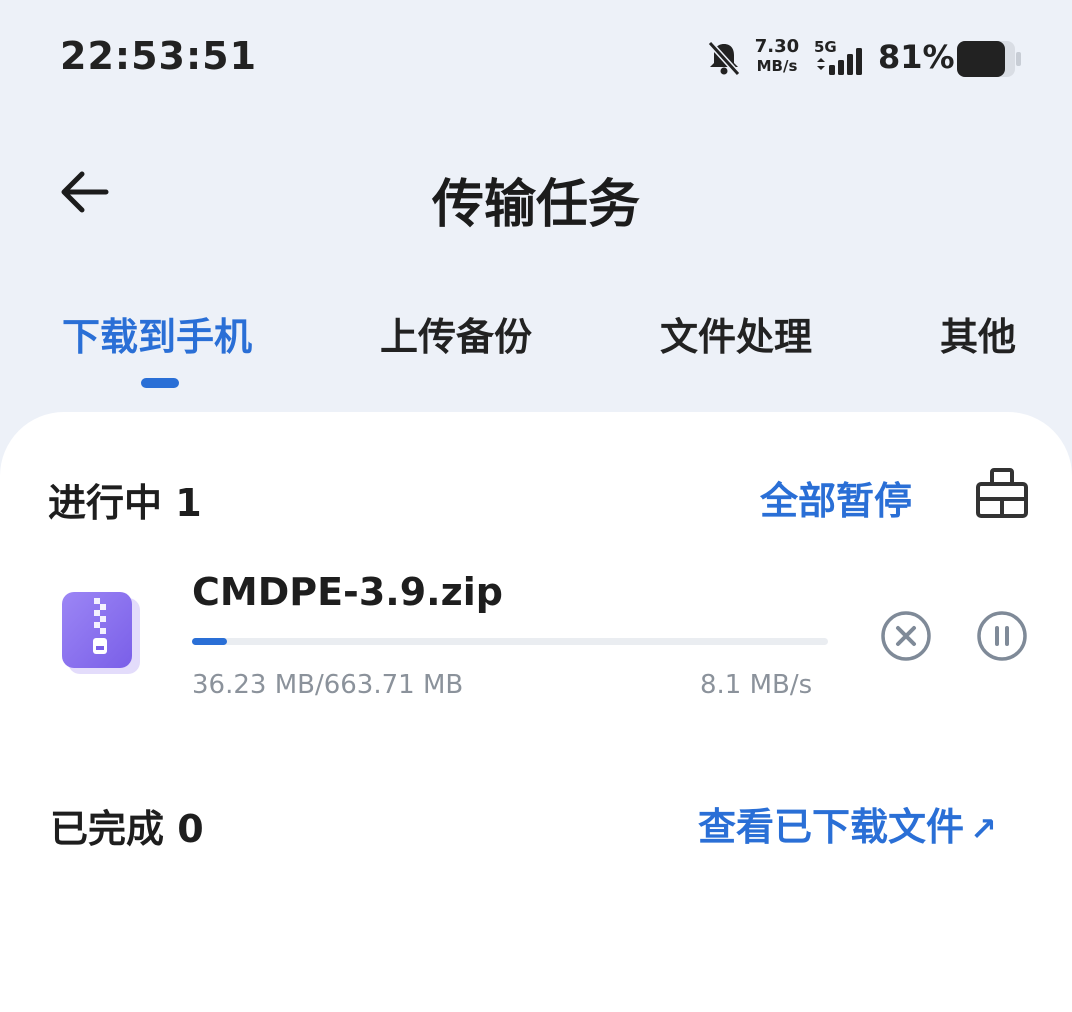  I want to click on bell-muted-icon, so click(724, 58).